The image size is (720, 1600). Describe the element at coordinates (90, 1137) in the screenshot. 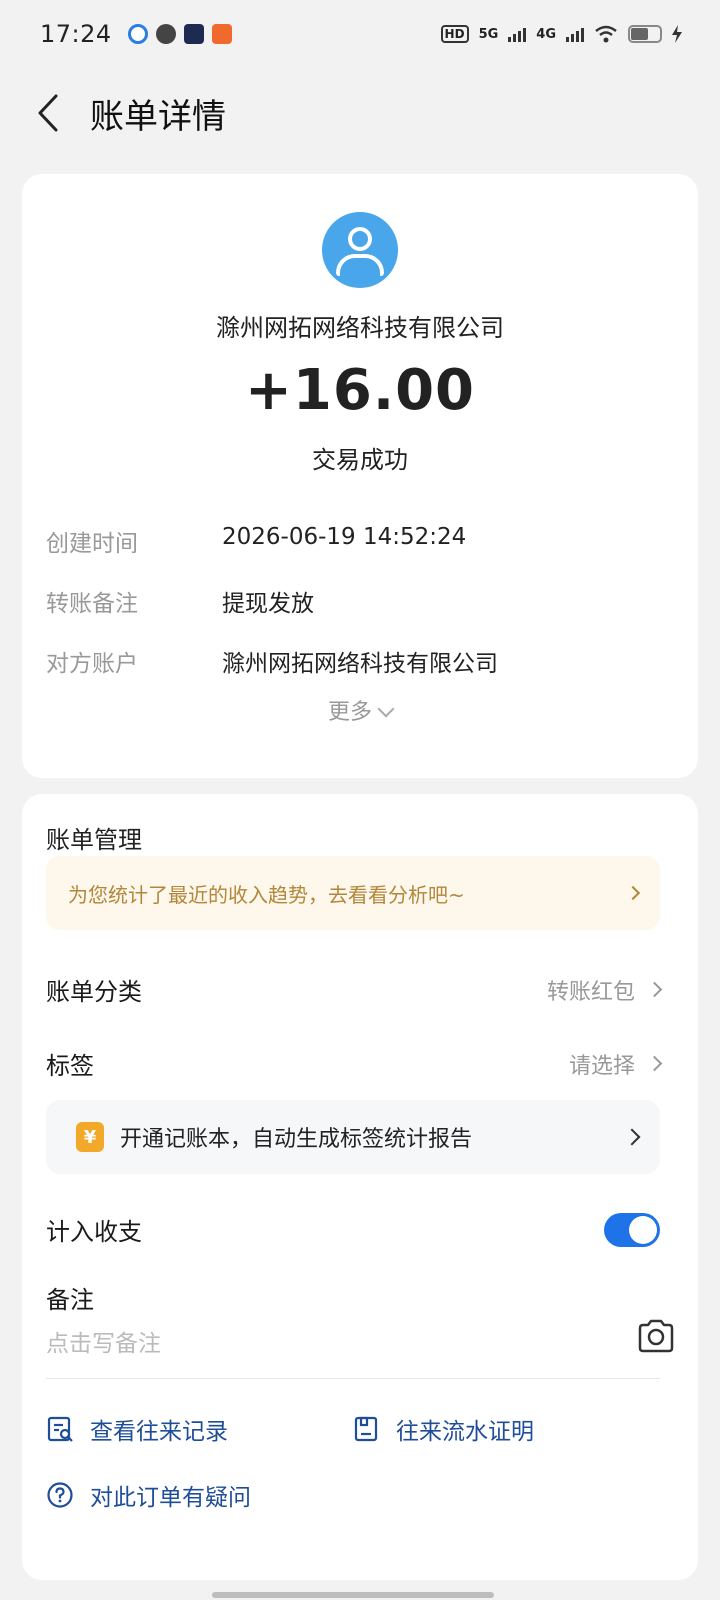

I see `yen-icon: ¥` at that location.